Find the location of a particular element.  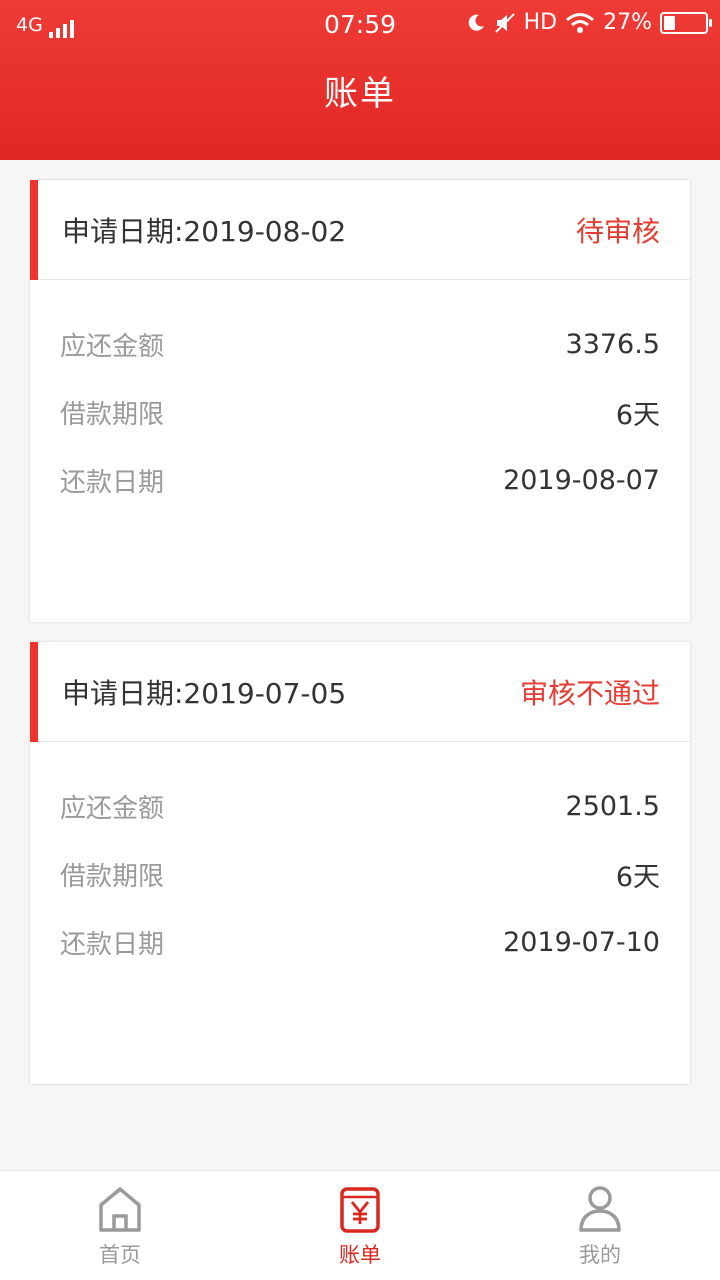

apply-date: 申请日期:2019-07-05 is located at coordinates (204, 693).